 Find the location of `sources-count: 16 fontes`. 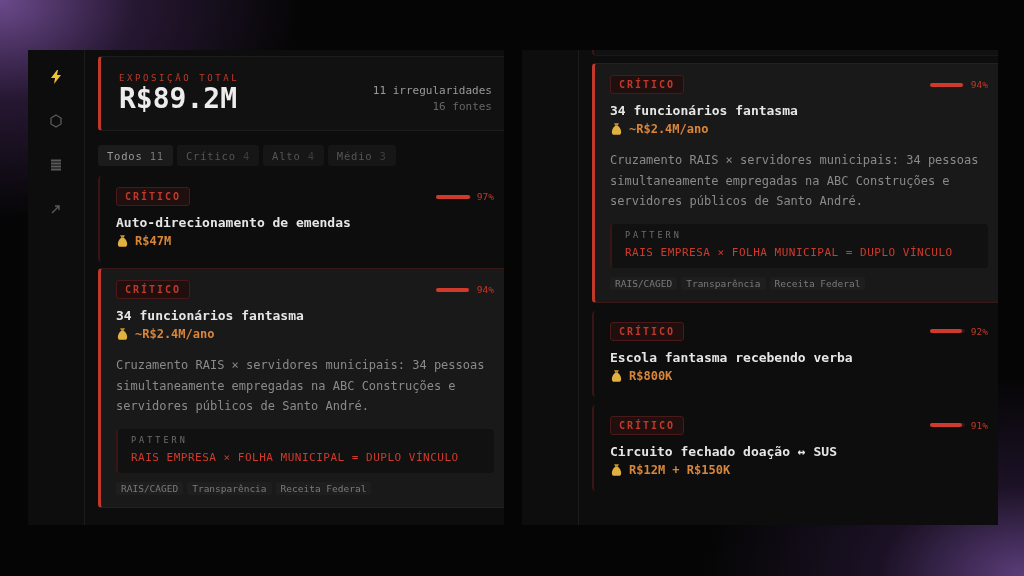

sources-count: 16 fontes is located at coordinates (461, 106).